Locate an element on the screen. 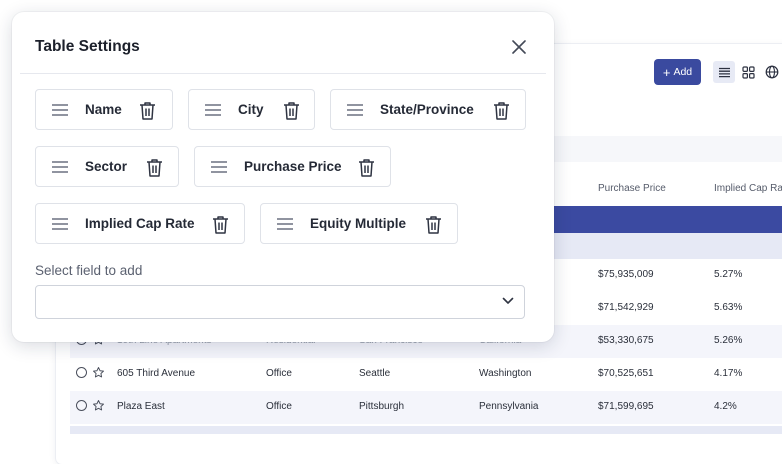 The height and width of the screenshot is (464, 782). field-chip-label: Name is located at coordinates (103, 109).